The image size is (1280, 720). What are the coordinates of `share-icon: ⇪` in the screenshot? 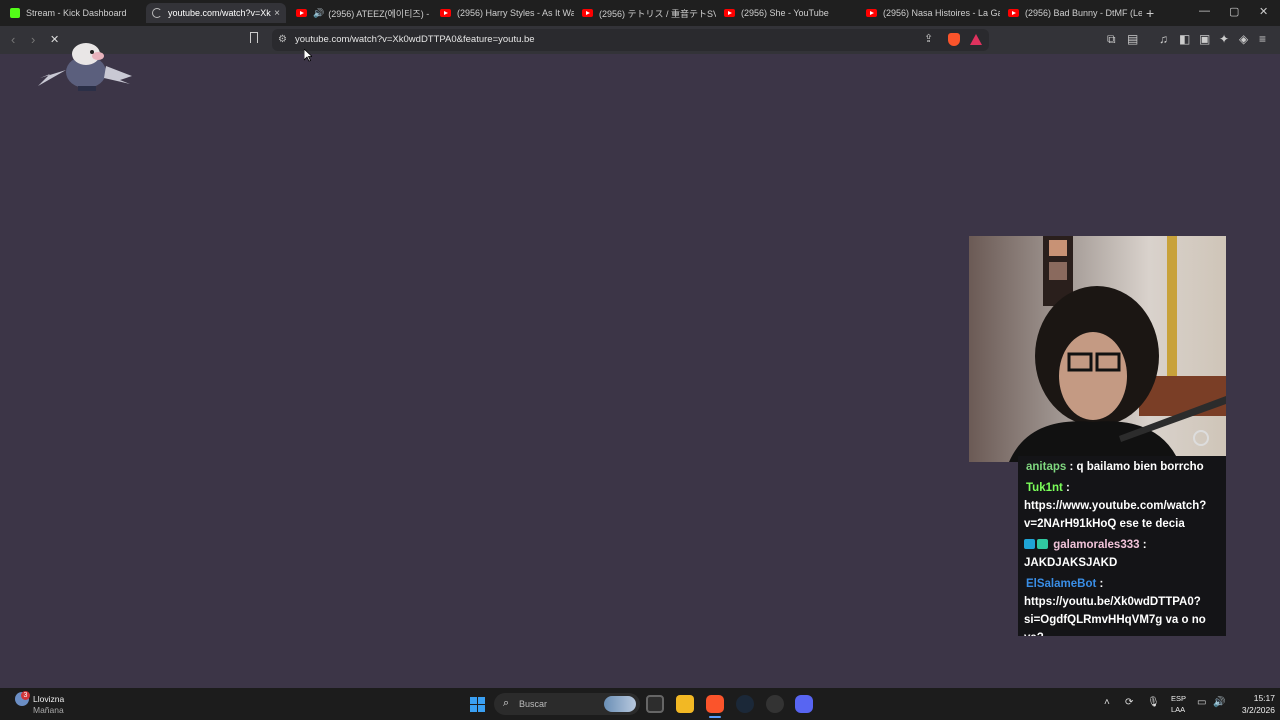 It's located at (928, 38).